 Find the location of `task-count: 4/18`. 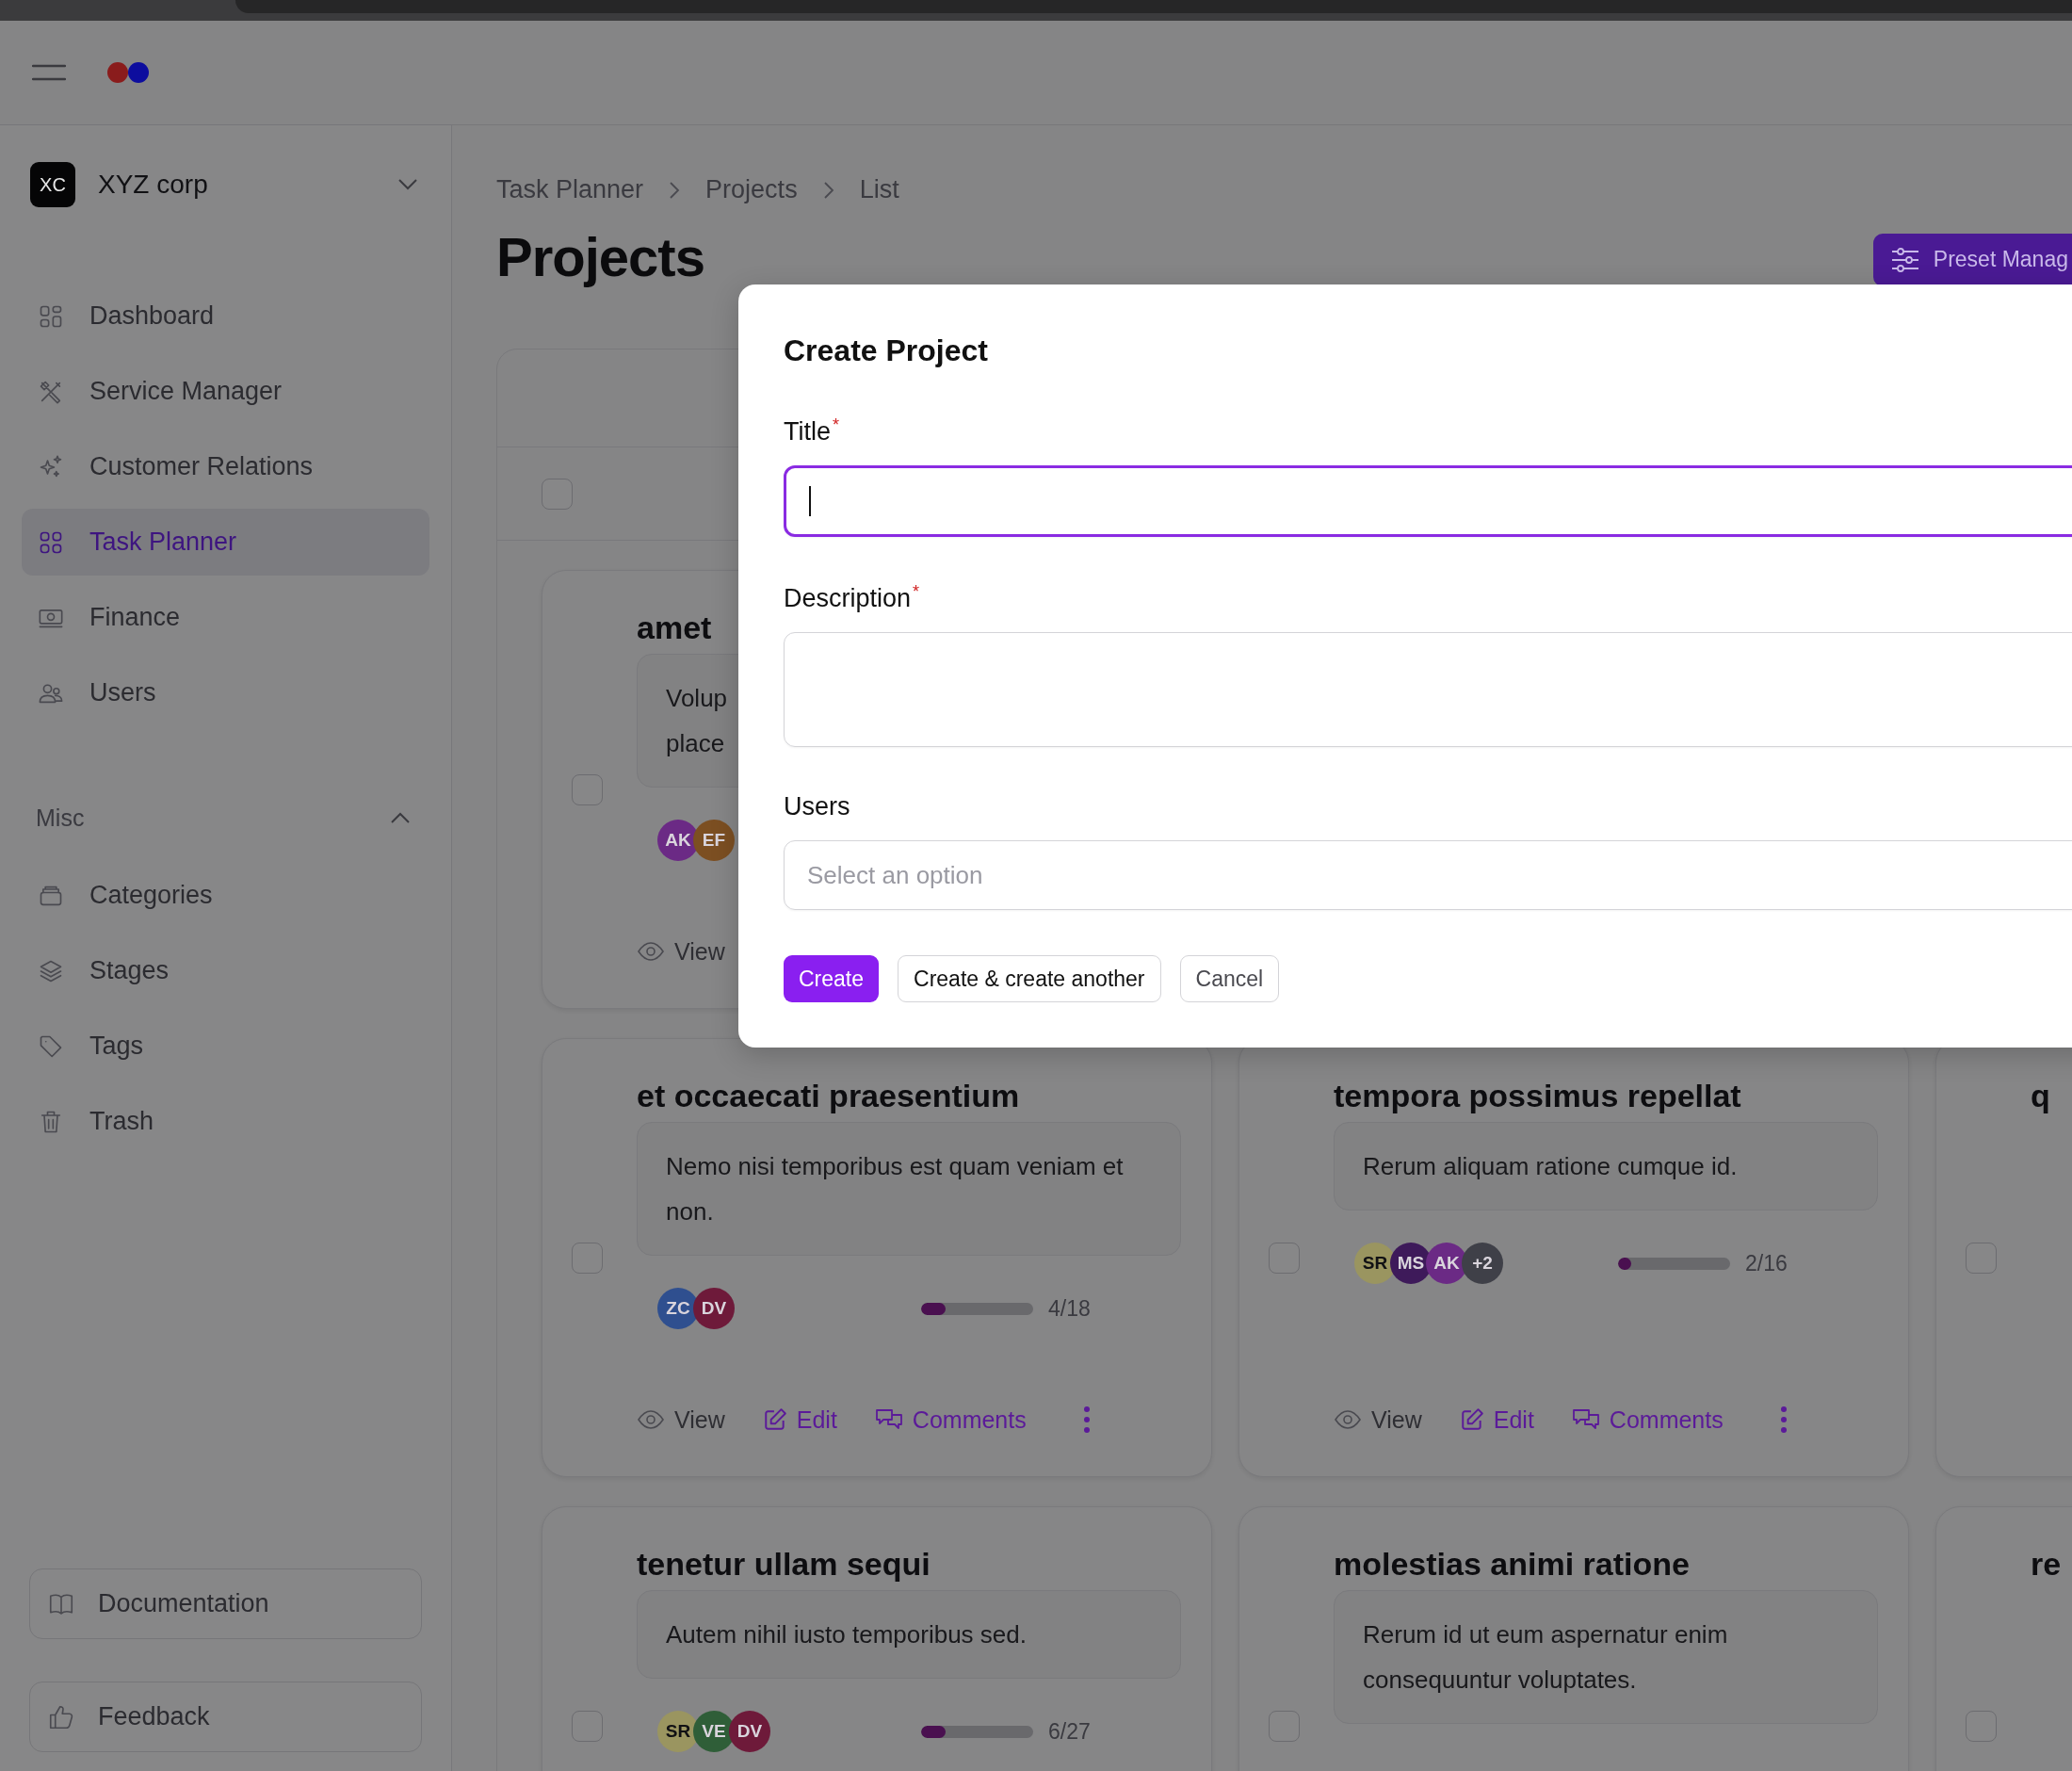

task-count: 4/18 is located at coordinates (1069, 1308).